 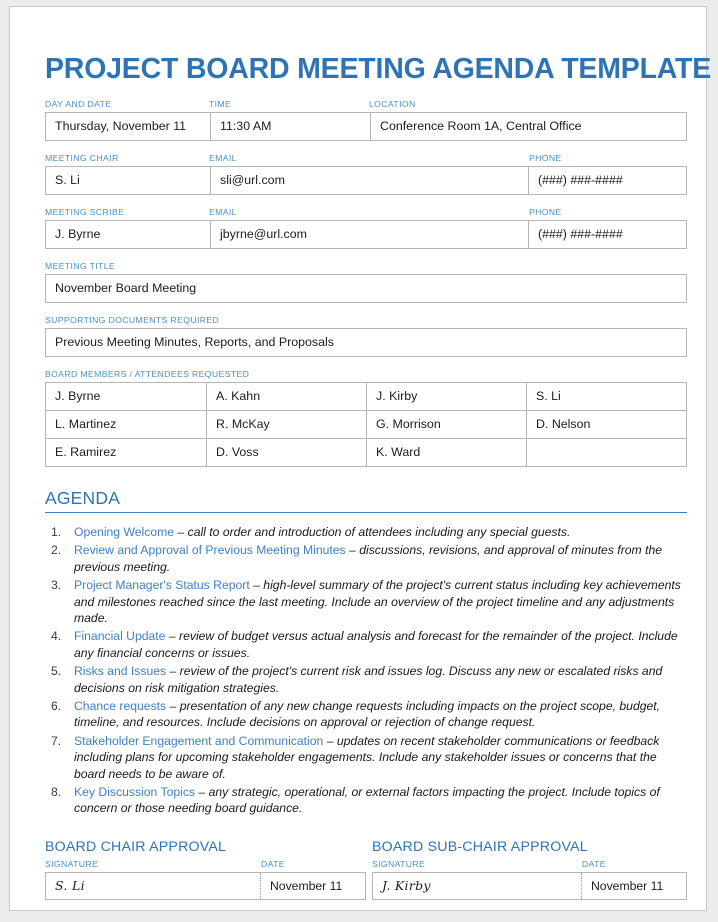 I want to click on field-location: Conference Room 1A, Central Office, so click(x=528, y=126).